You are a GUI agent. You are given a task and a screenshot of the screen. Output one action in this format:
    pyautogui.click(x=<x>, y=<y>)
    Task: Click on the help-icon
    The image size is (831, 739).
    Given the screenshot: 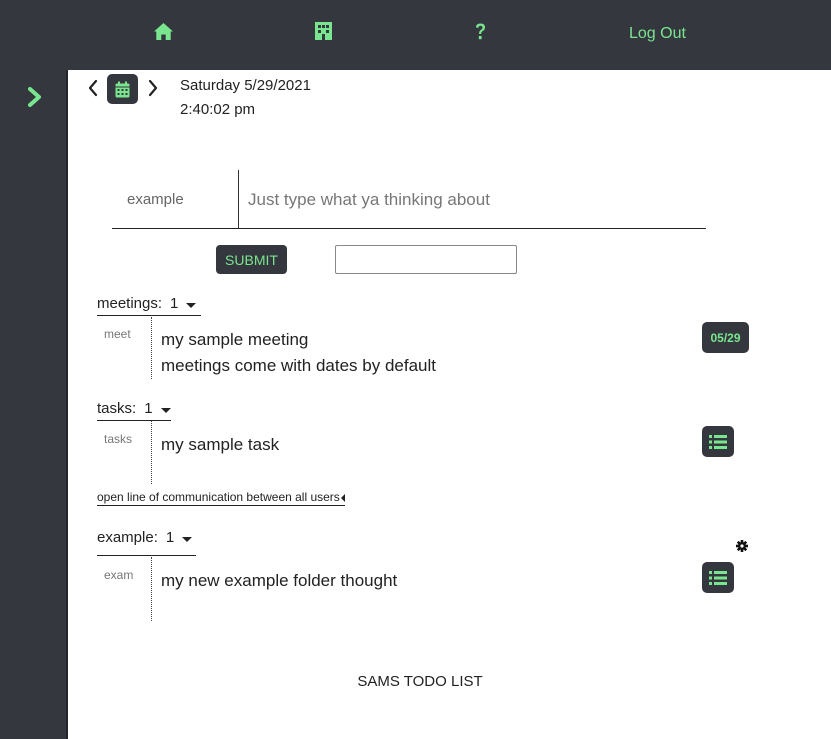 What is the action you would take?
    pyautogui.click(x=480, y=31)
    